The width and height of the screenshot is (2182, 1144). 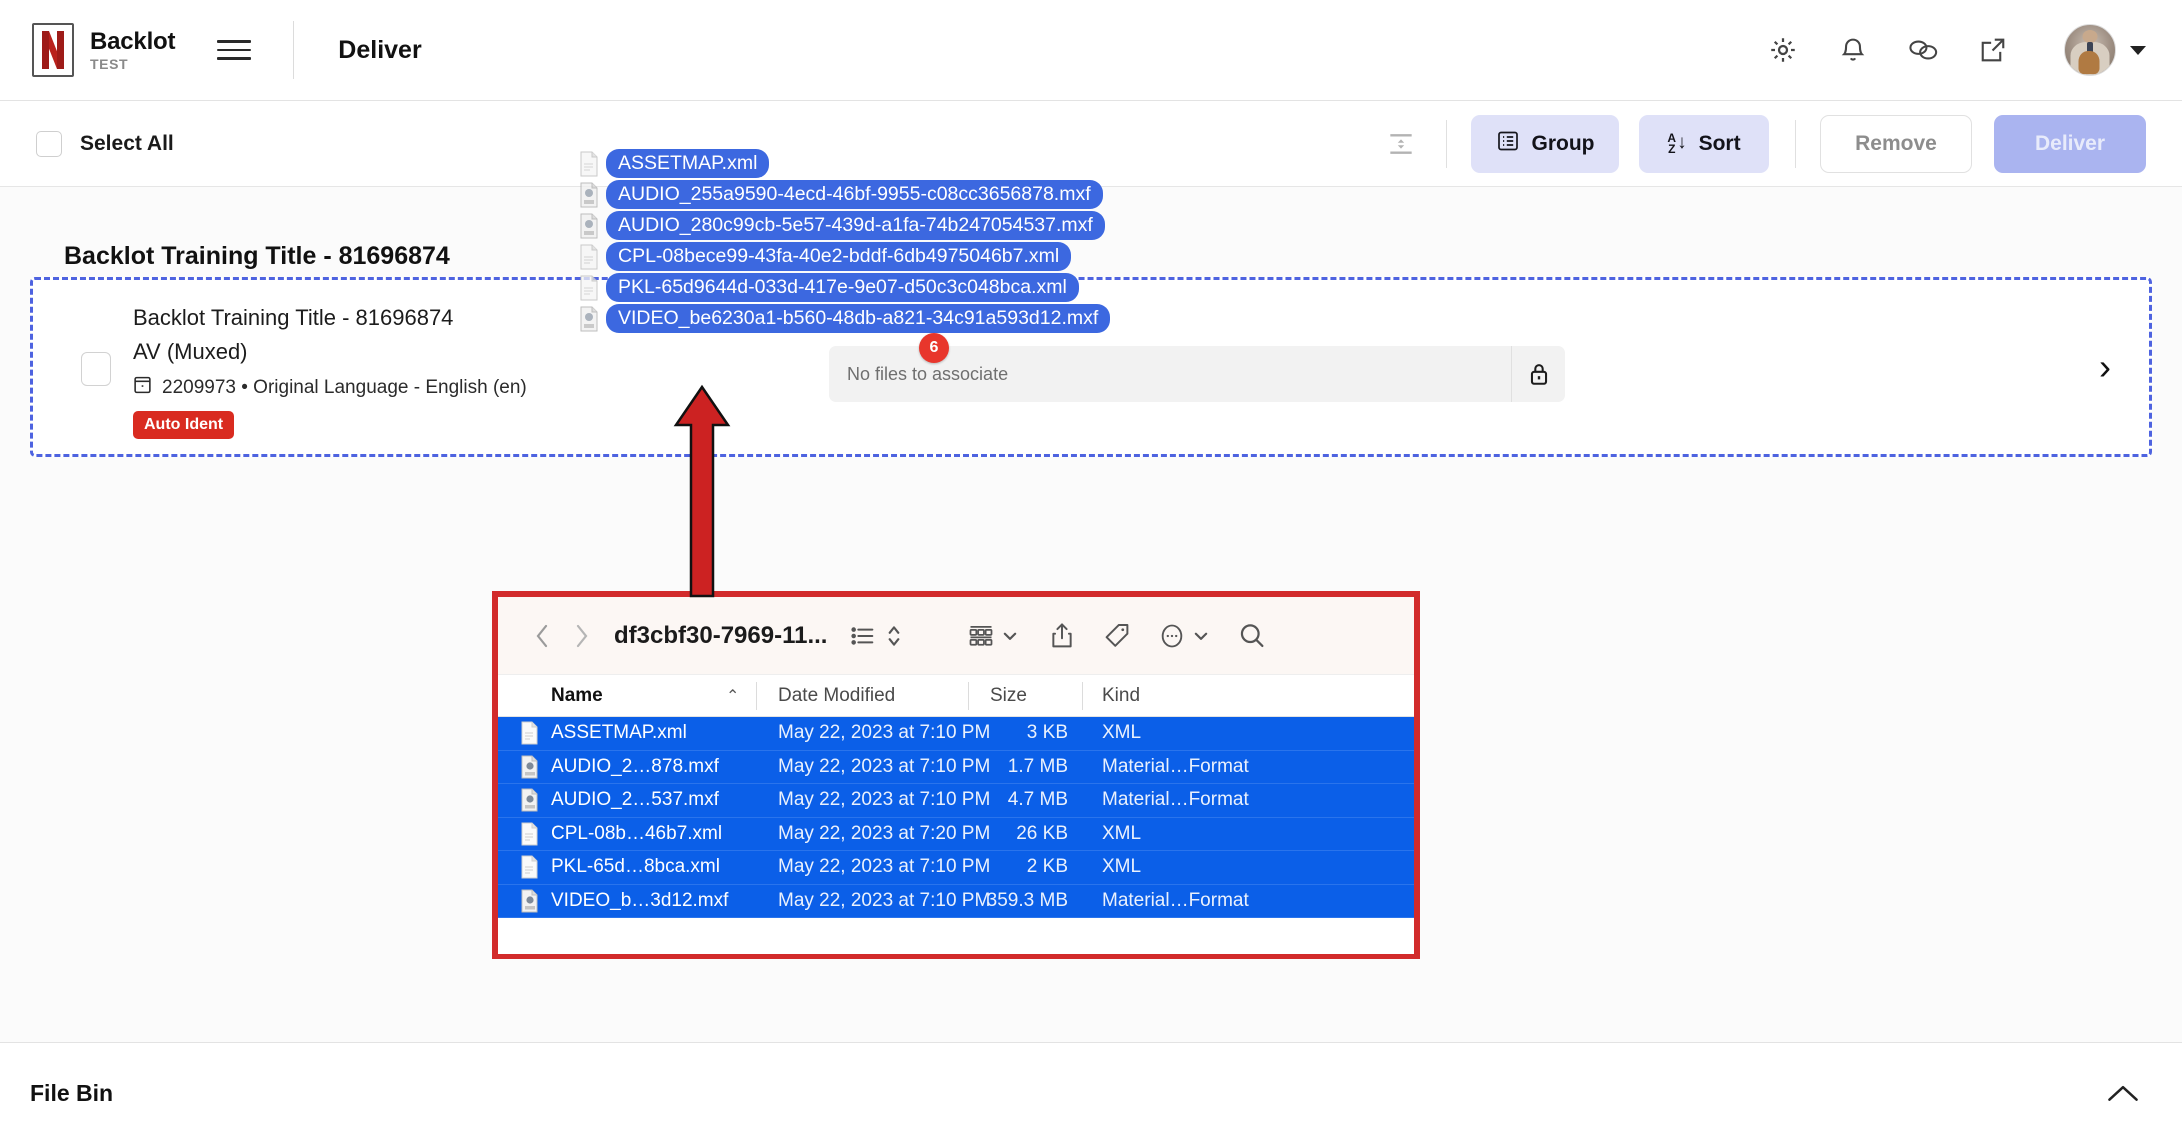 I want to click on select-all-checkbox, so click(x=49, y=143).